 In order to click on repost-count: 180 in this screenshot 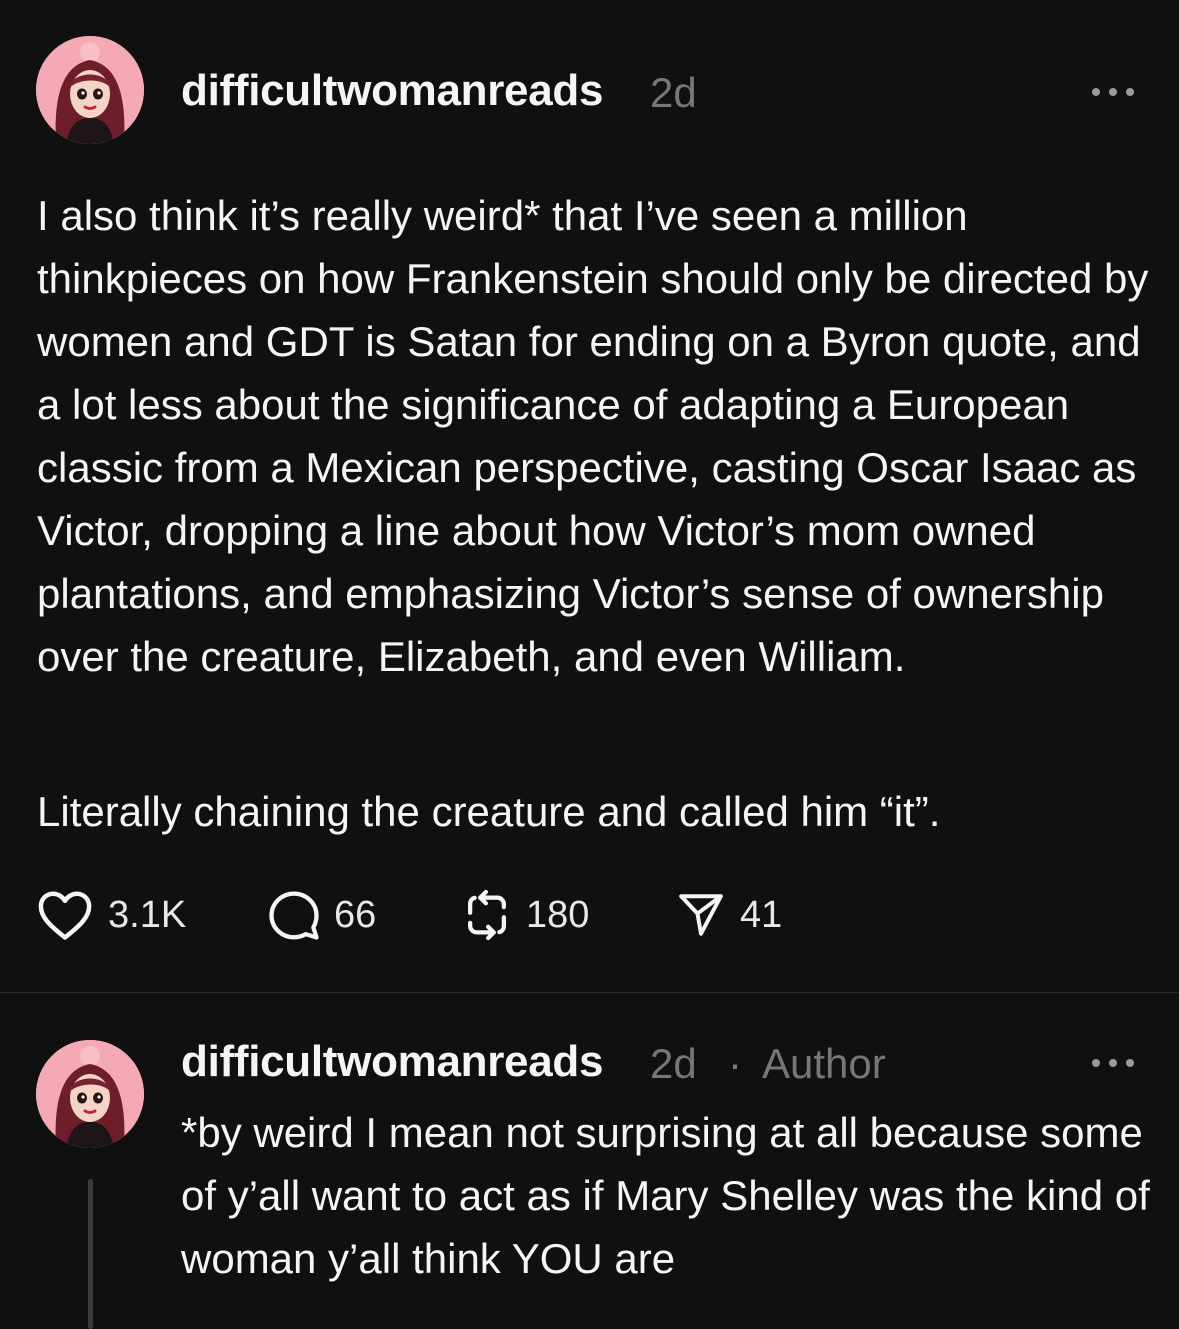, I will do `click(558, 914)`.